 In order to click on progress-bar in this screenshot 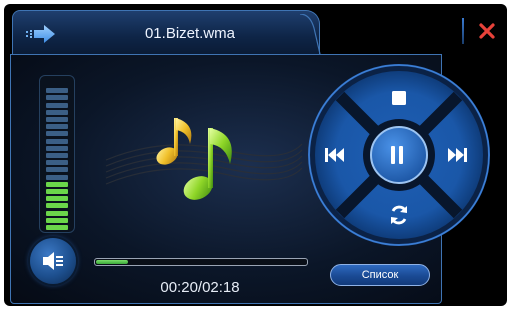, I will do `click(201, 262)`.